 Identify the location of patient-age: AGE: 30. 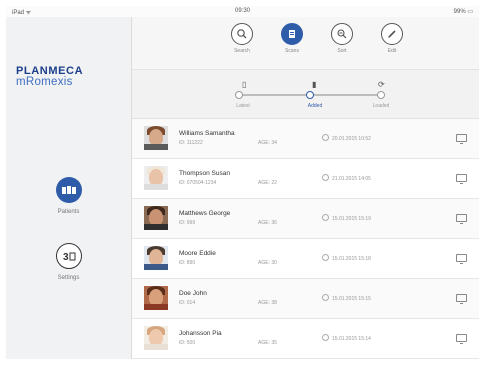
(267, 263).